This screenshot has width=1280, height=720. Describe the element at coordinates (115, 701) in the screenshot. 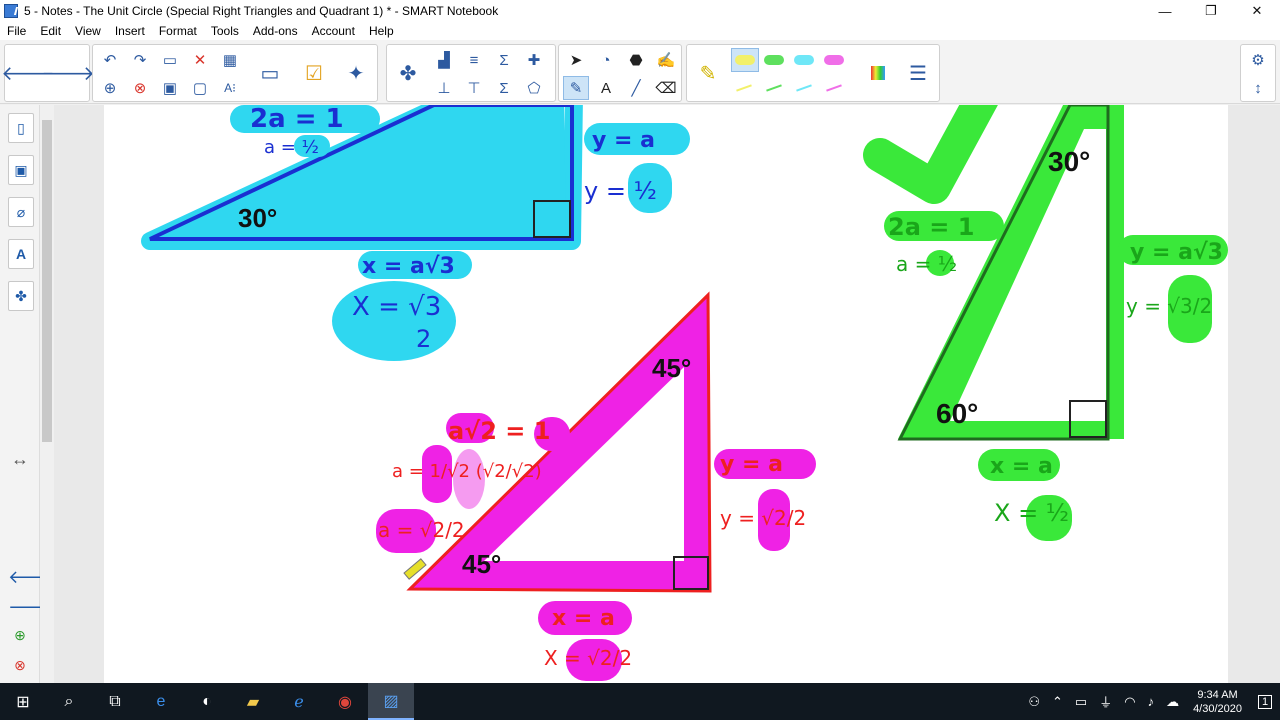

I see `task-view-icon: ⧉` at that location.